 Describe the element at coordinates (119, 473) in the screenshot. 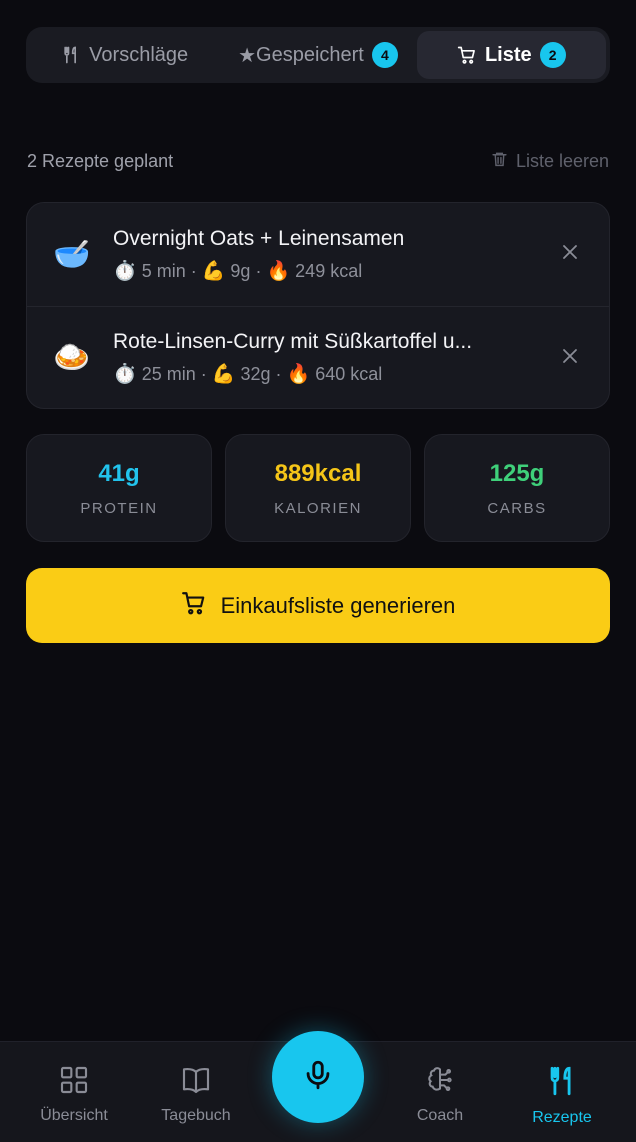

I see `protein-value: 41g` at that location.